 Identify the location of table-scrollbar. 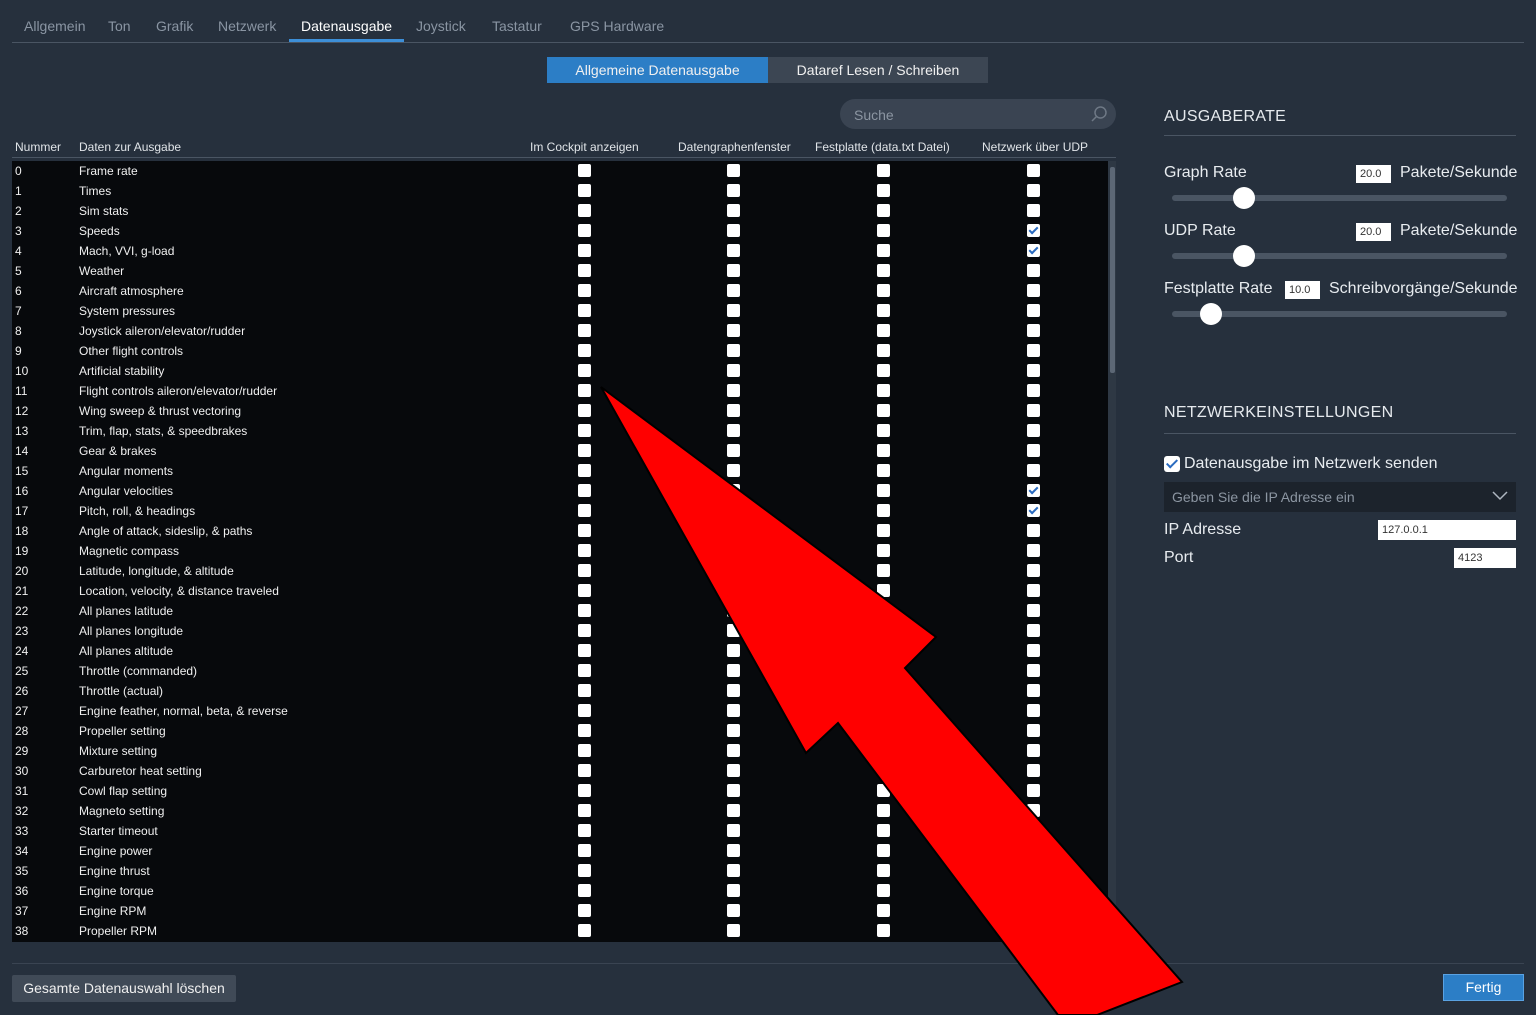
(1112, 551).